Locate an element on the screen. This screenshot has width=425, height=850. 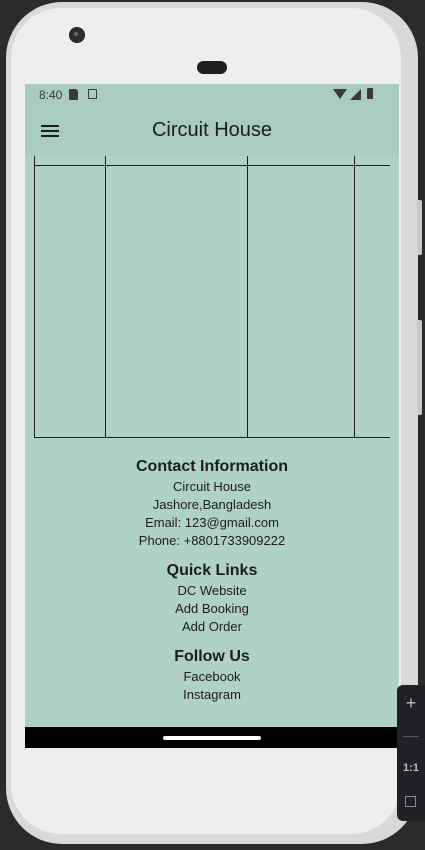
contact-email: Email: 123@gmail.com is located at coordinates (212, 522).